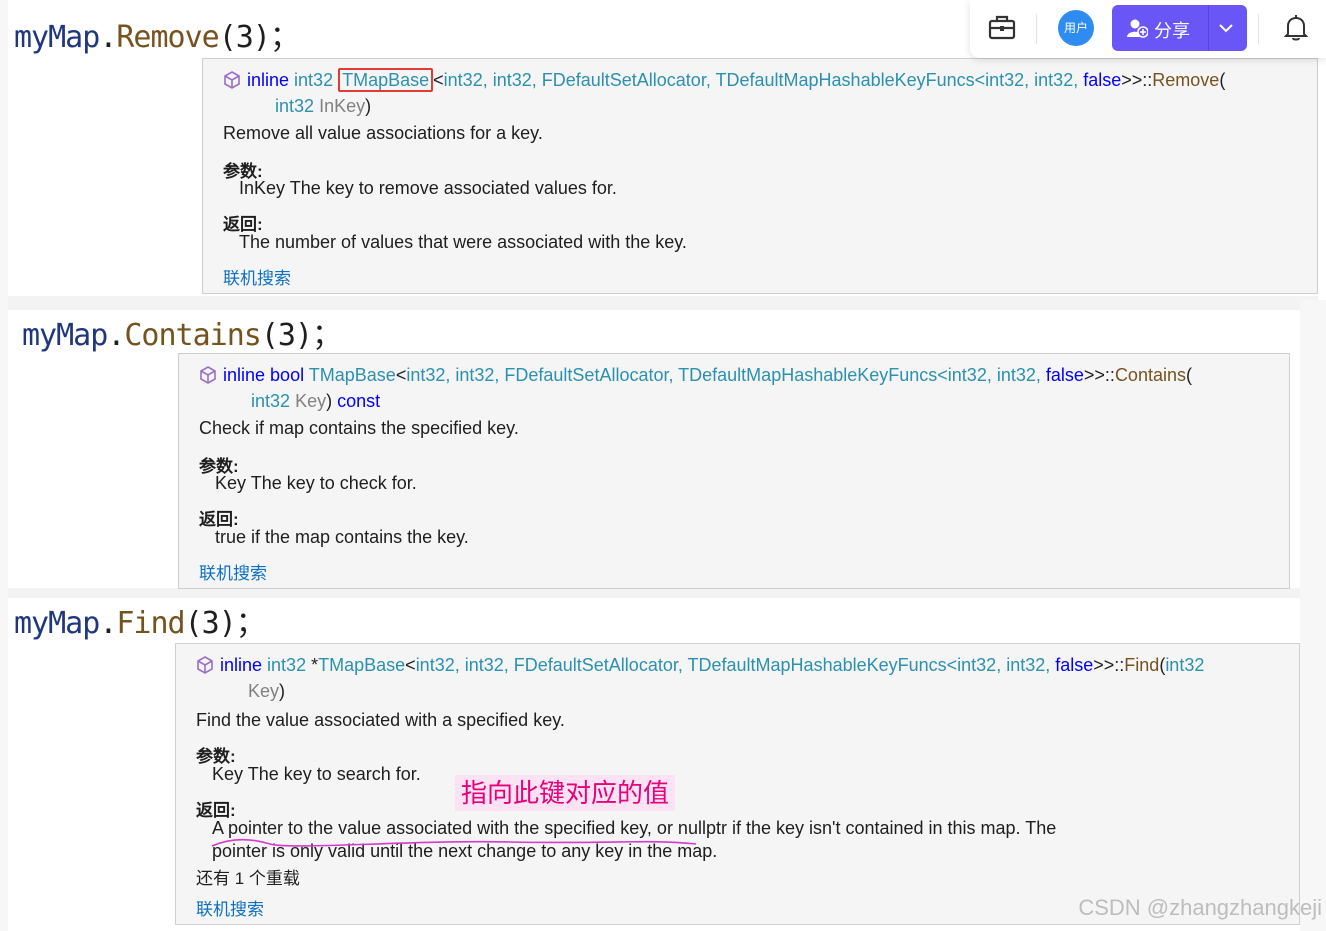  I want to click on chevron-down-icon, so click(1226, 30).